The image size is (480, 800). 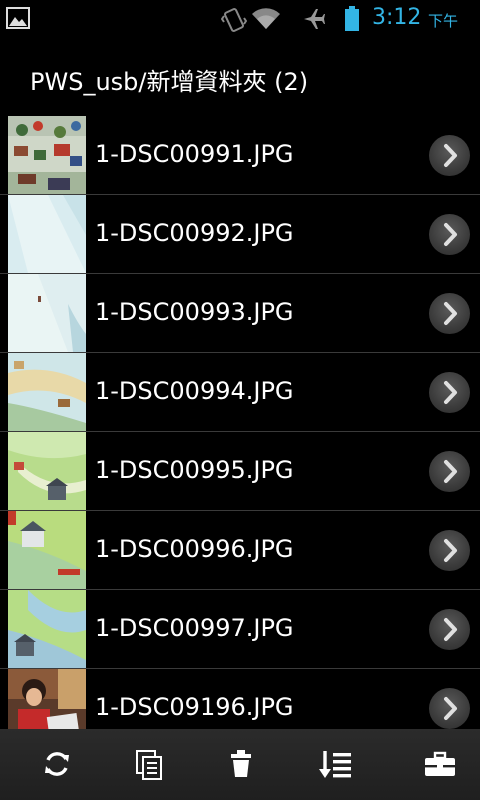 I want to click on sort-icon, so click(x=335, y=764).